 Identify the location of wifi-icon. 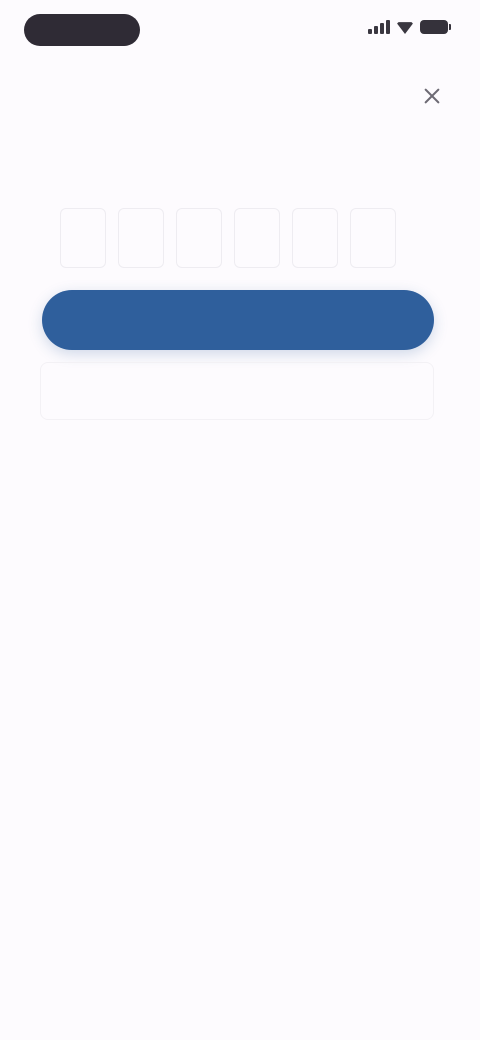
(405, 28).